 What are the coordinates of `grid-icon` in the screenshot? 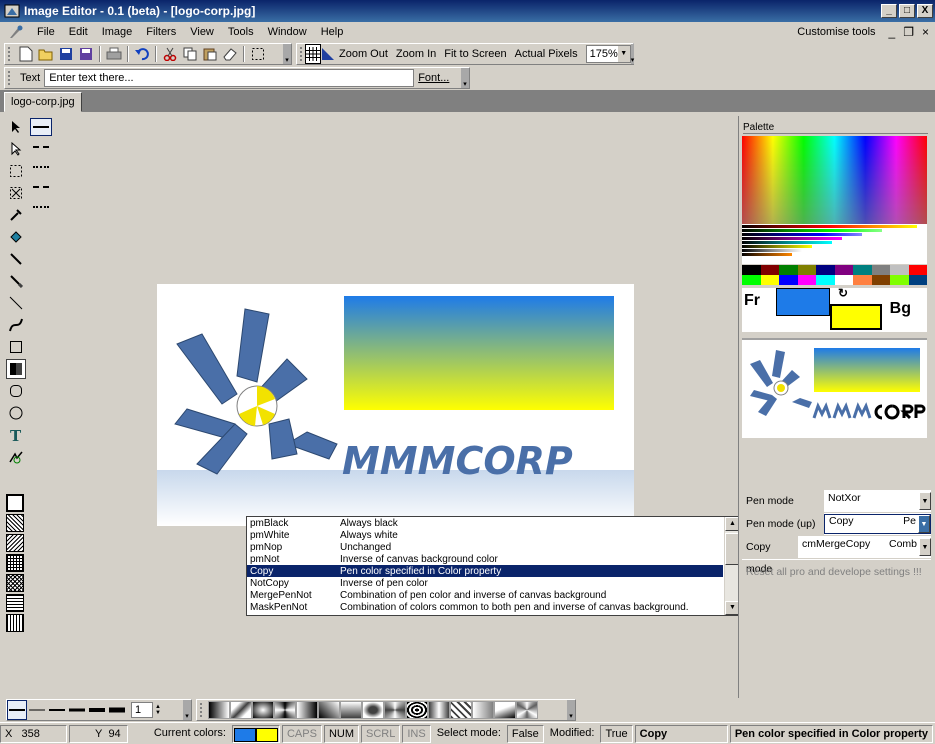 It's located at (313, 54).